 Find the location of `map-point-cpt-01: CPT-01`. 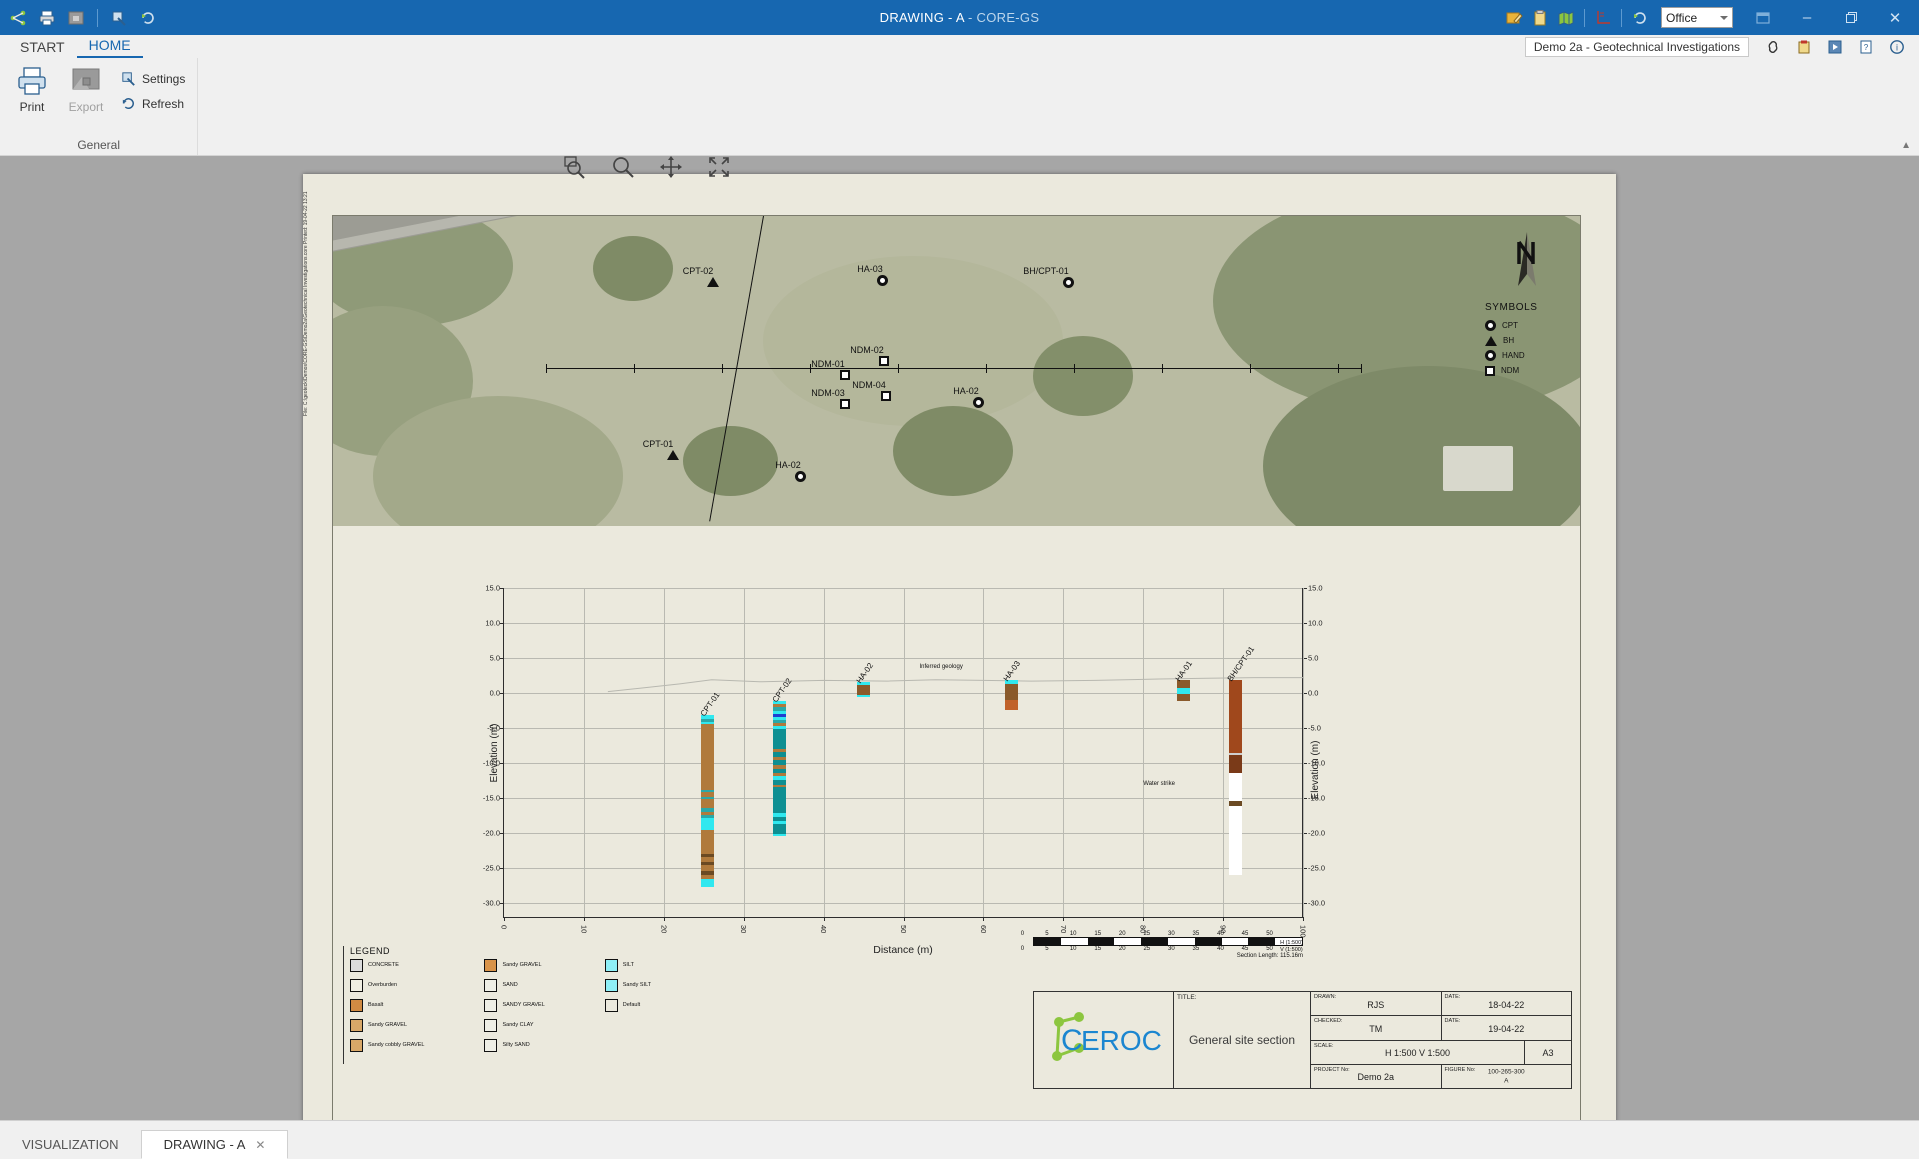

map-point-cpt-01: CPT-01 is located at coordinates (666, 449).